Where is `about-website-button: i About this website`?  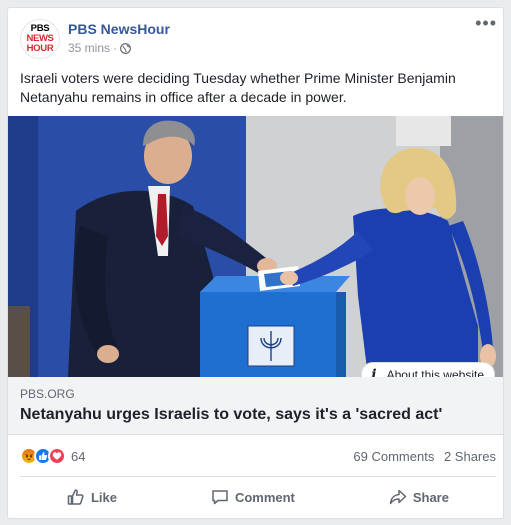 about-website-button: i About this website is located at coordinates (428, 369).